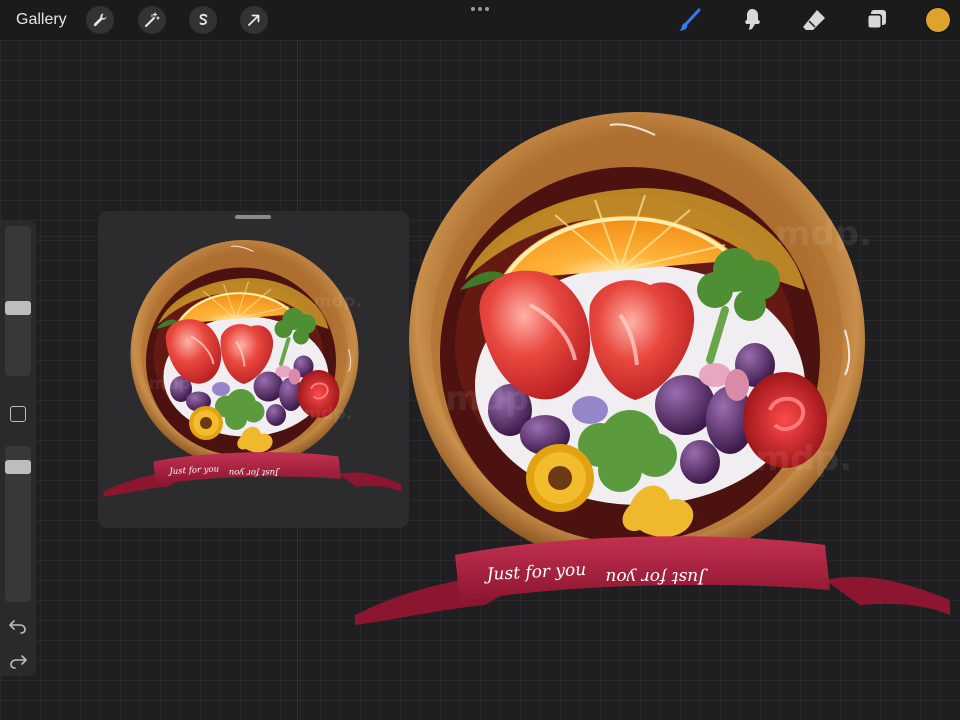 The width and height of the screenshot is (960, 720). I want to click on redo-icon, so click(18, 661).